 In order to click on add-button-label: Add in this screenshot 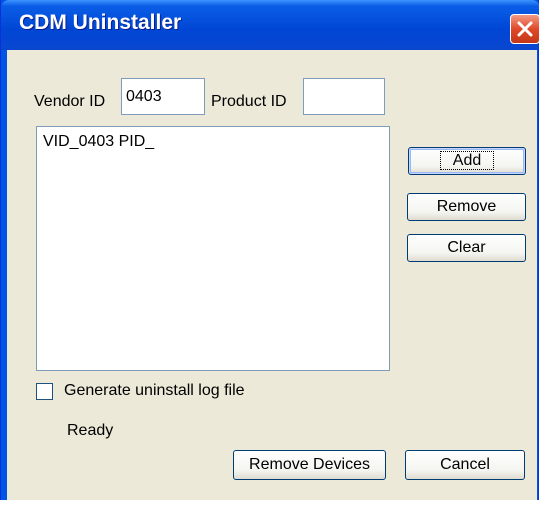, I will do `click(467, 160)`.